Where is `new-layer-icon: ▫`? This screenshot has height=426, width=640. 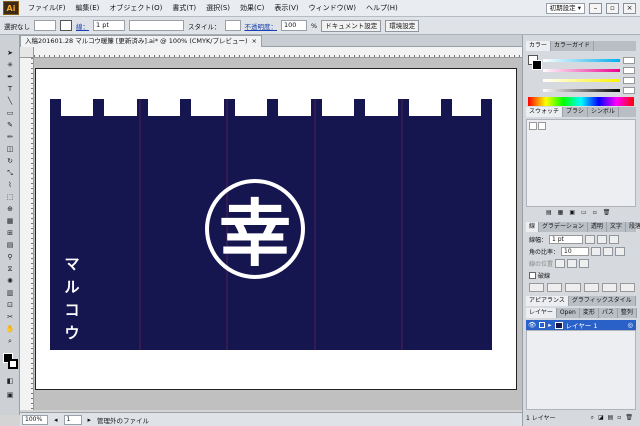 new-layer-icon: ▫ is located at coordinates (619, 417).